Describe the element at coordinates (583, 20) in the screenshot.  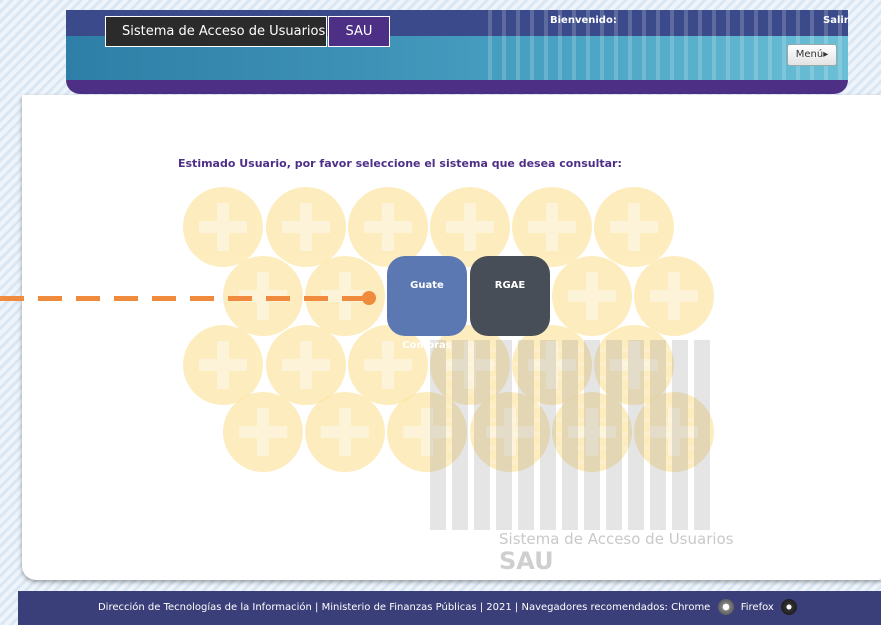
I see `welcome-label: Bienvenido:` at that location.